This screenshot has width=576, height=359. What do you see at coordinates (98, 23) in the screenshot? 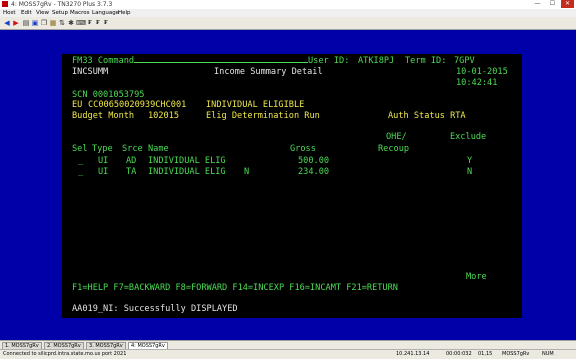
I see `font-medium-button: F` at bounding box center [98, 23].